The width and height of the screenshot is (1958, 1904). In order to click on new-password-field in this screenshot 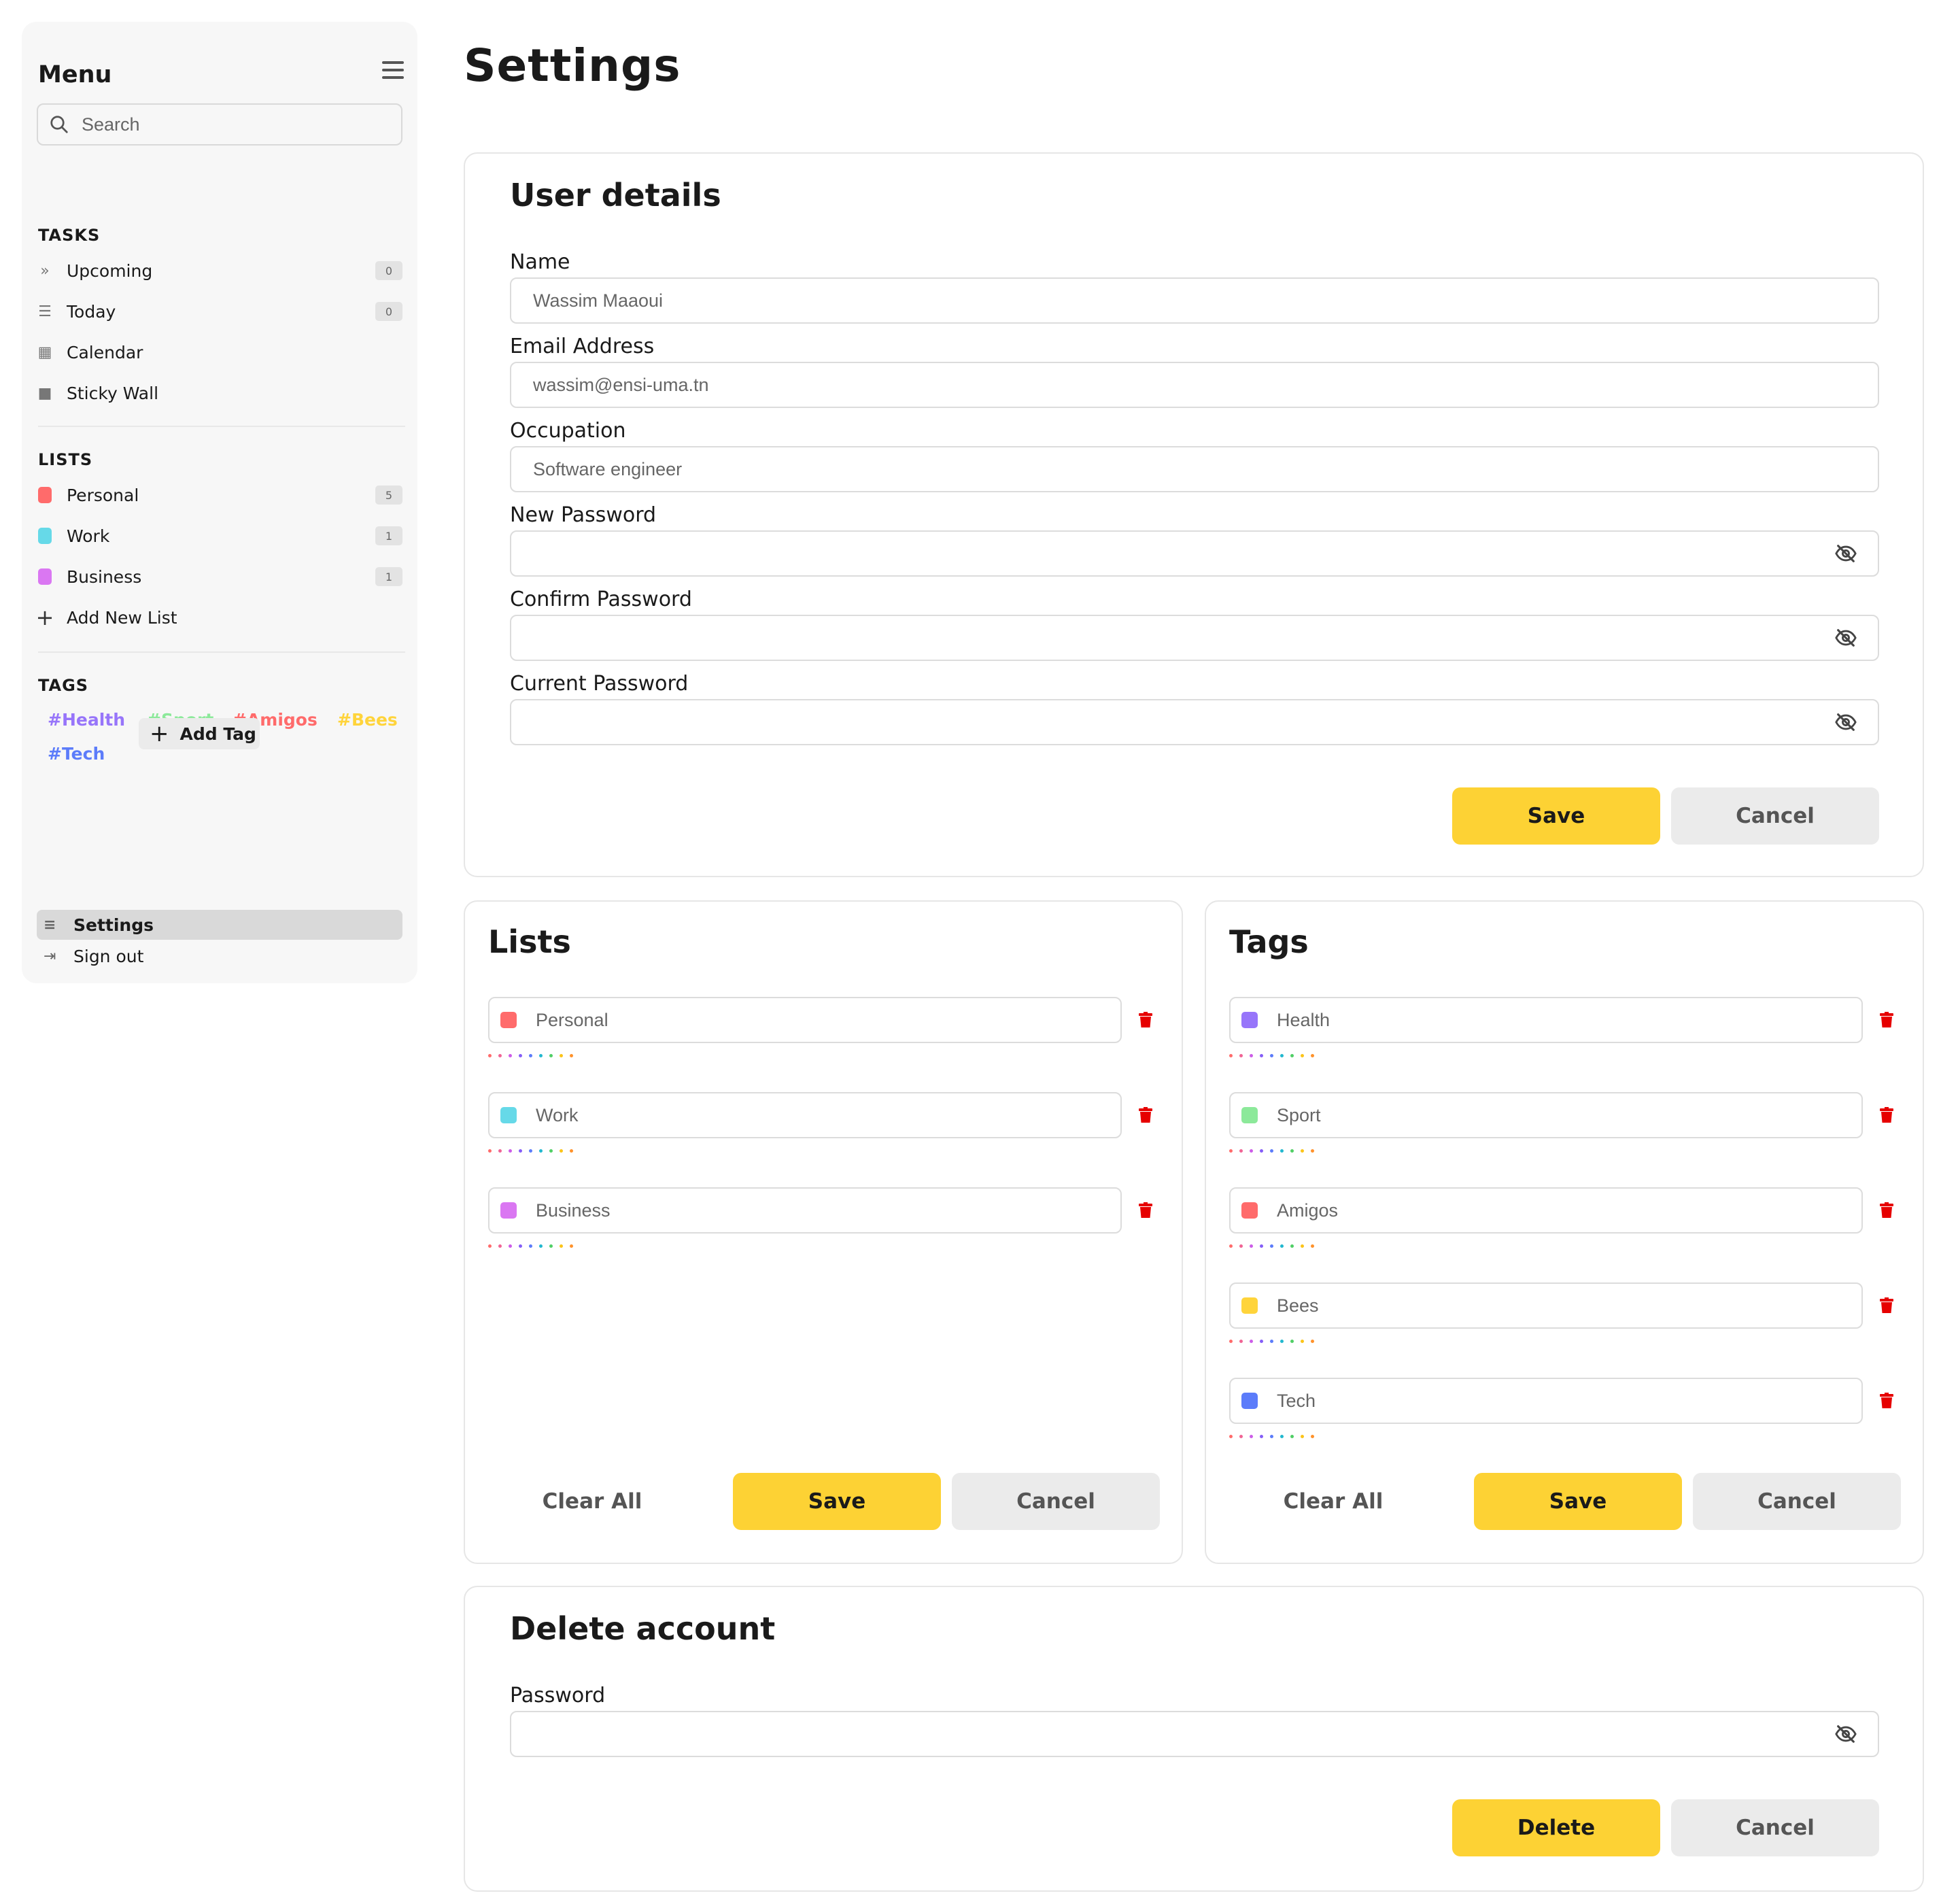, I will do `click(1194, 554)`.